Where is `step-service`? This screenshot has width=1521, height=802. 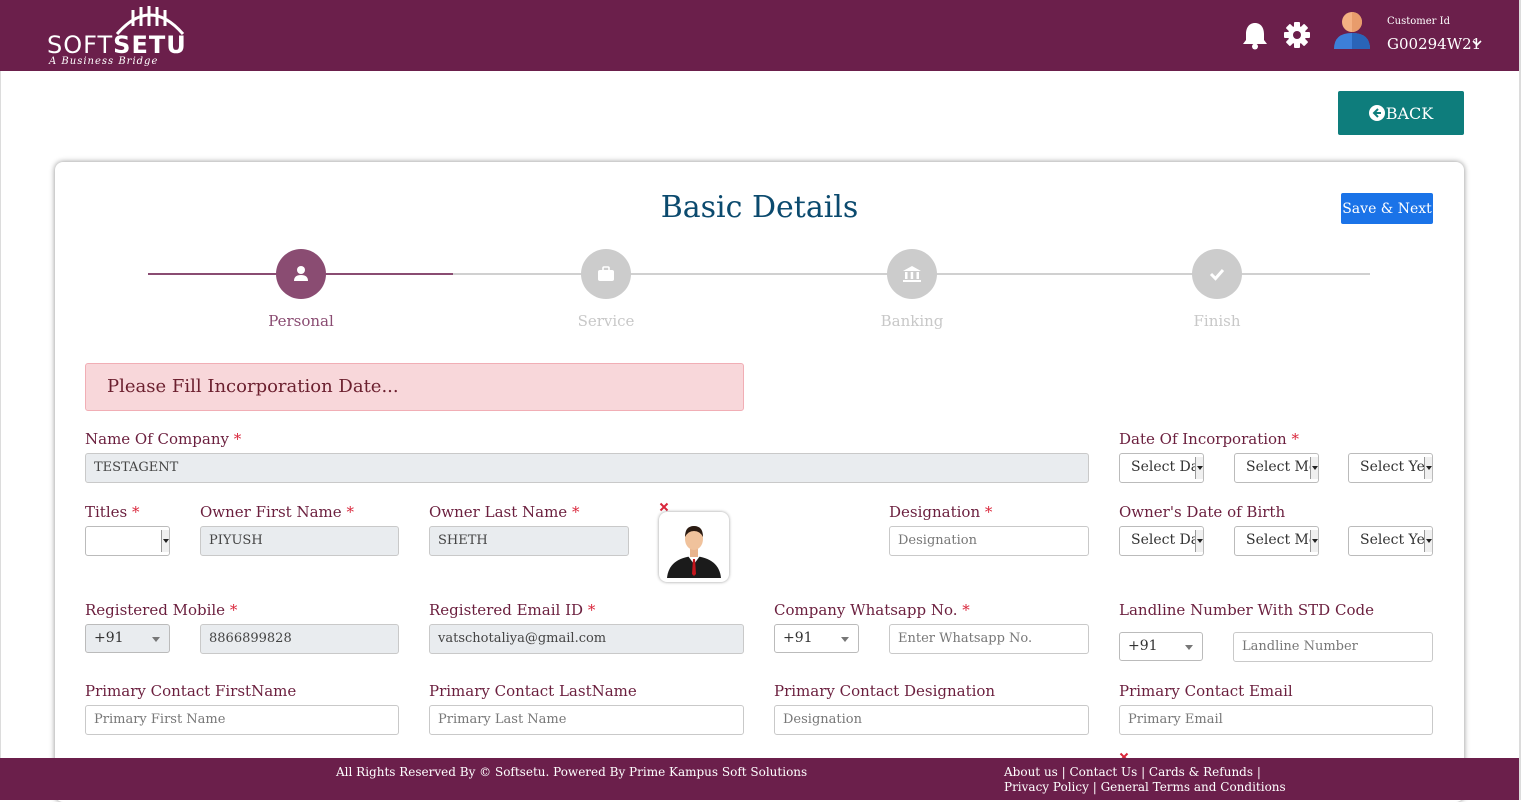
step-service is located at coordinates (606, 274).